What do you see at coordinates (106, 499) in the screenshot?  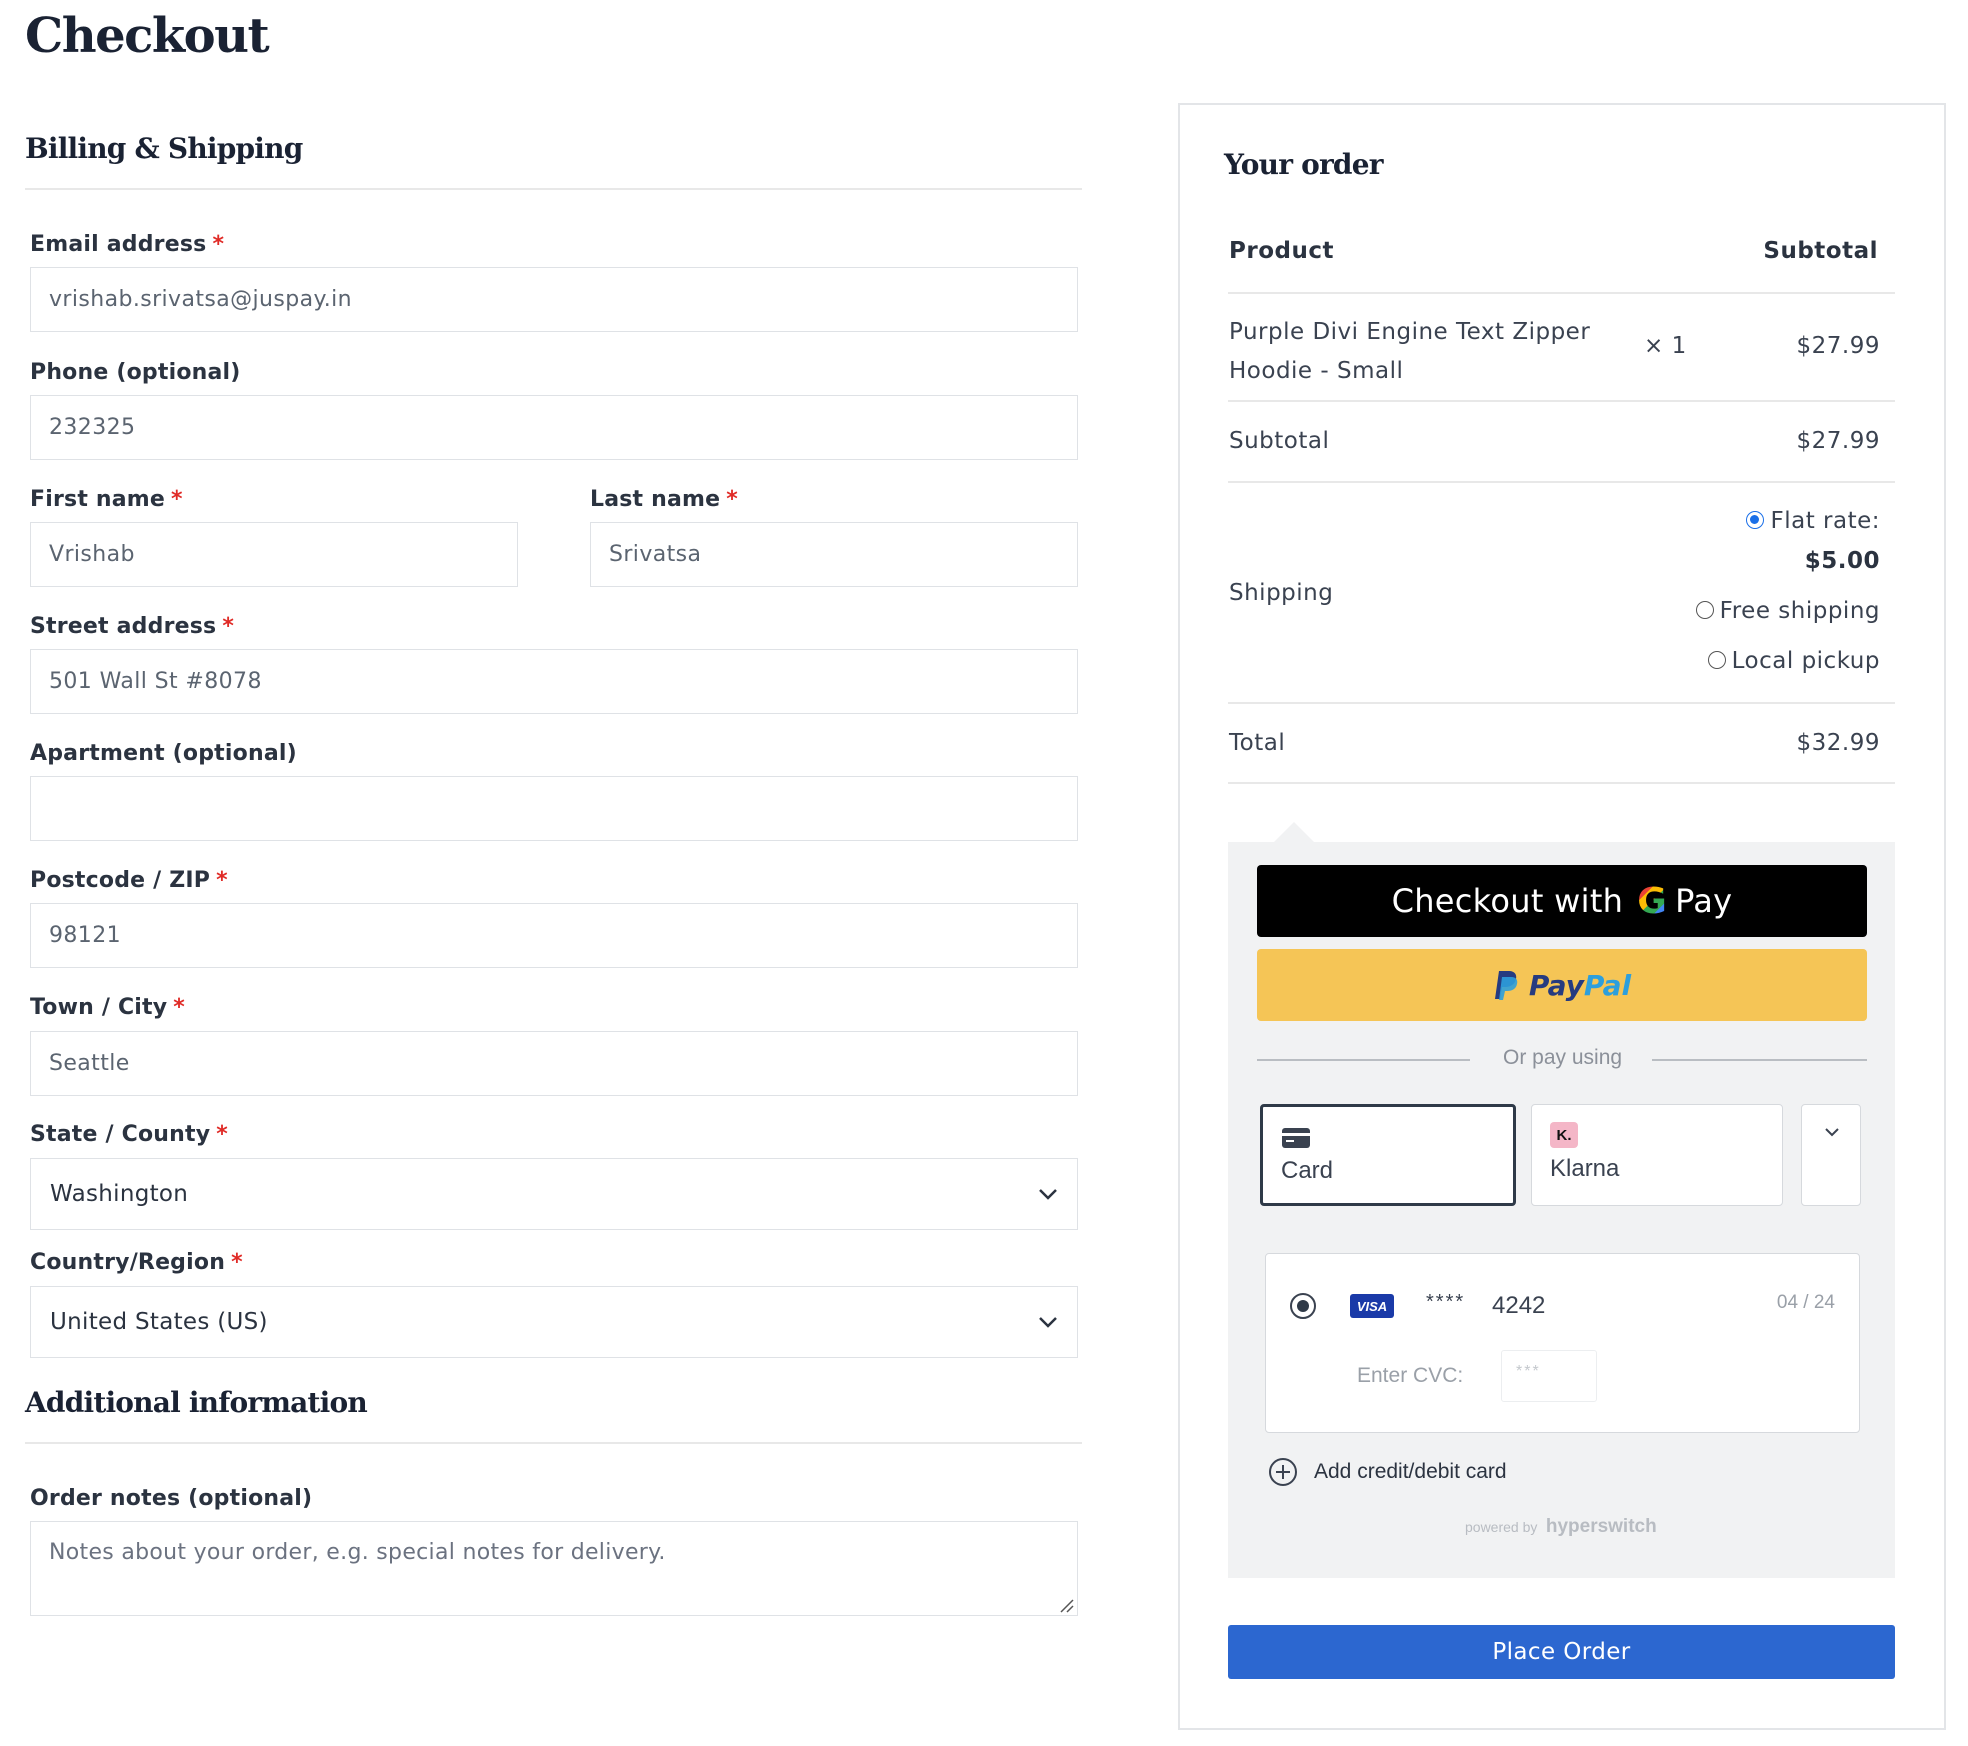 I see `first-name-label: First name *` at bounding box center [106, 499].